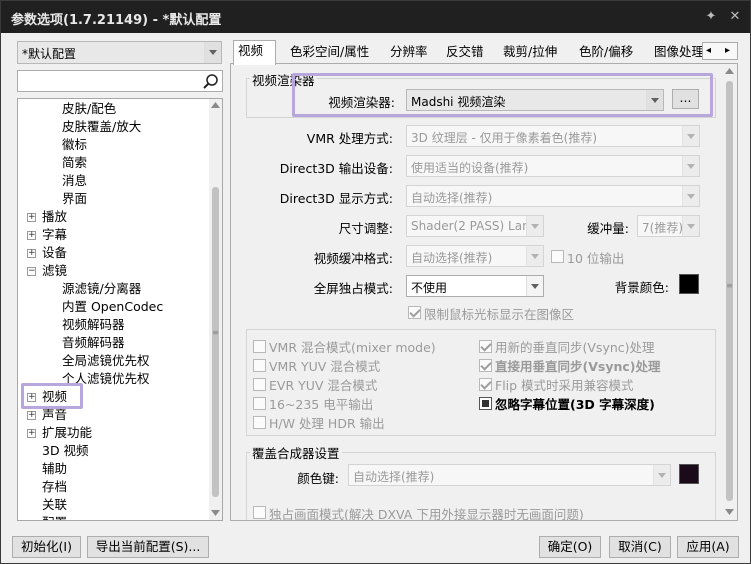  What do you see at coordinates (708, 547) in the screenshot?
I see `apply-button: 应用(A)` at bounding box center [708, 547].